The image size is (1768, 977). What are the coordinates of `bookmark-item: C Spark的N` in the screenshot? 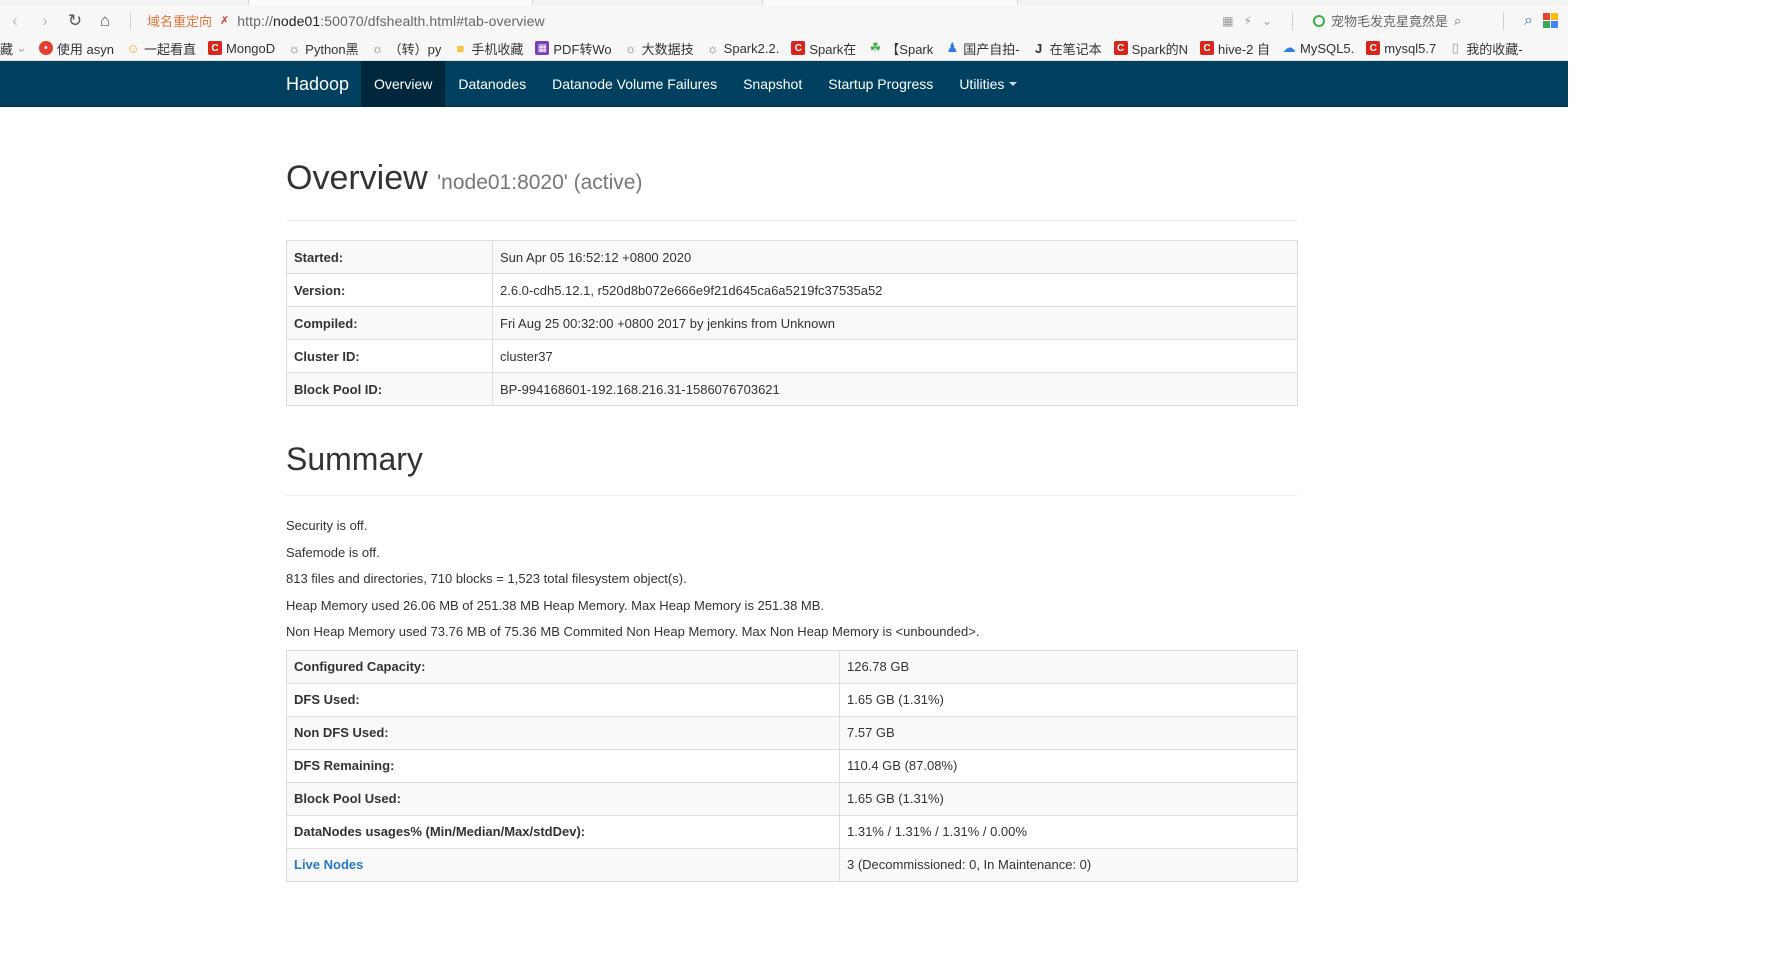 It's located at (1150, 48).